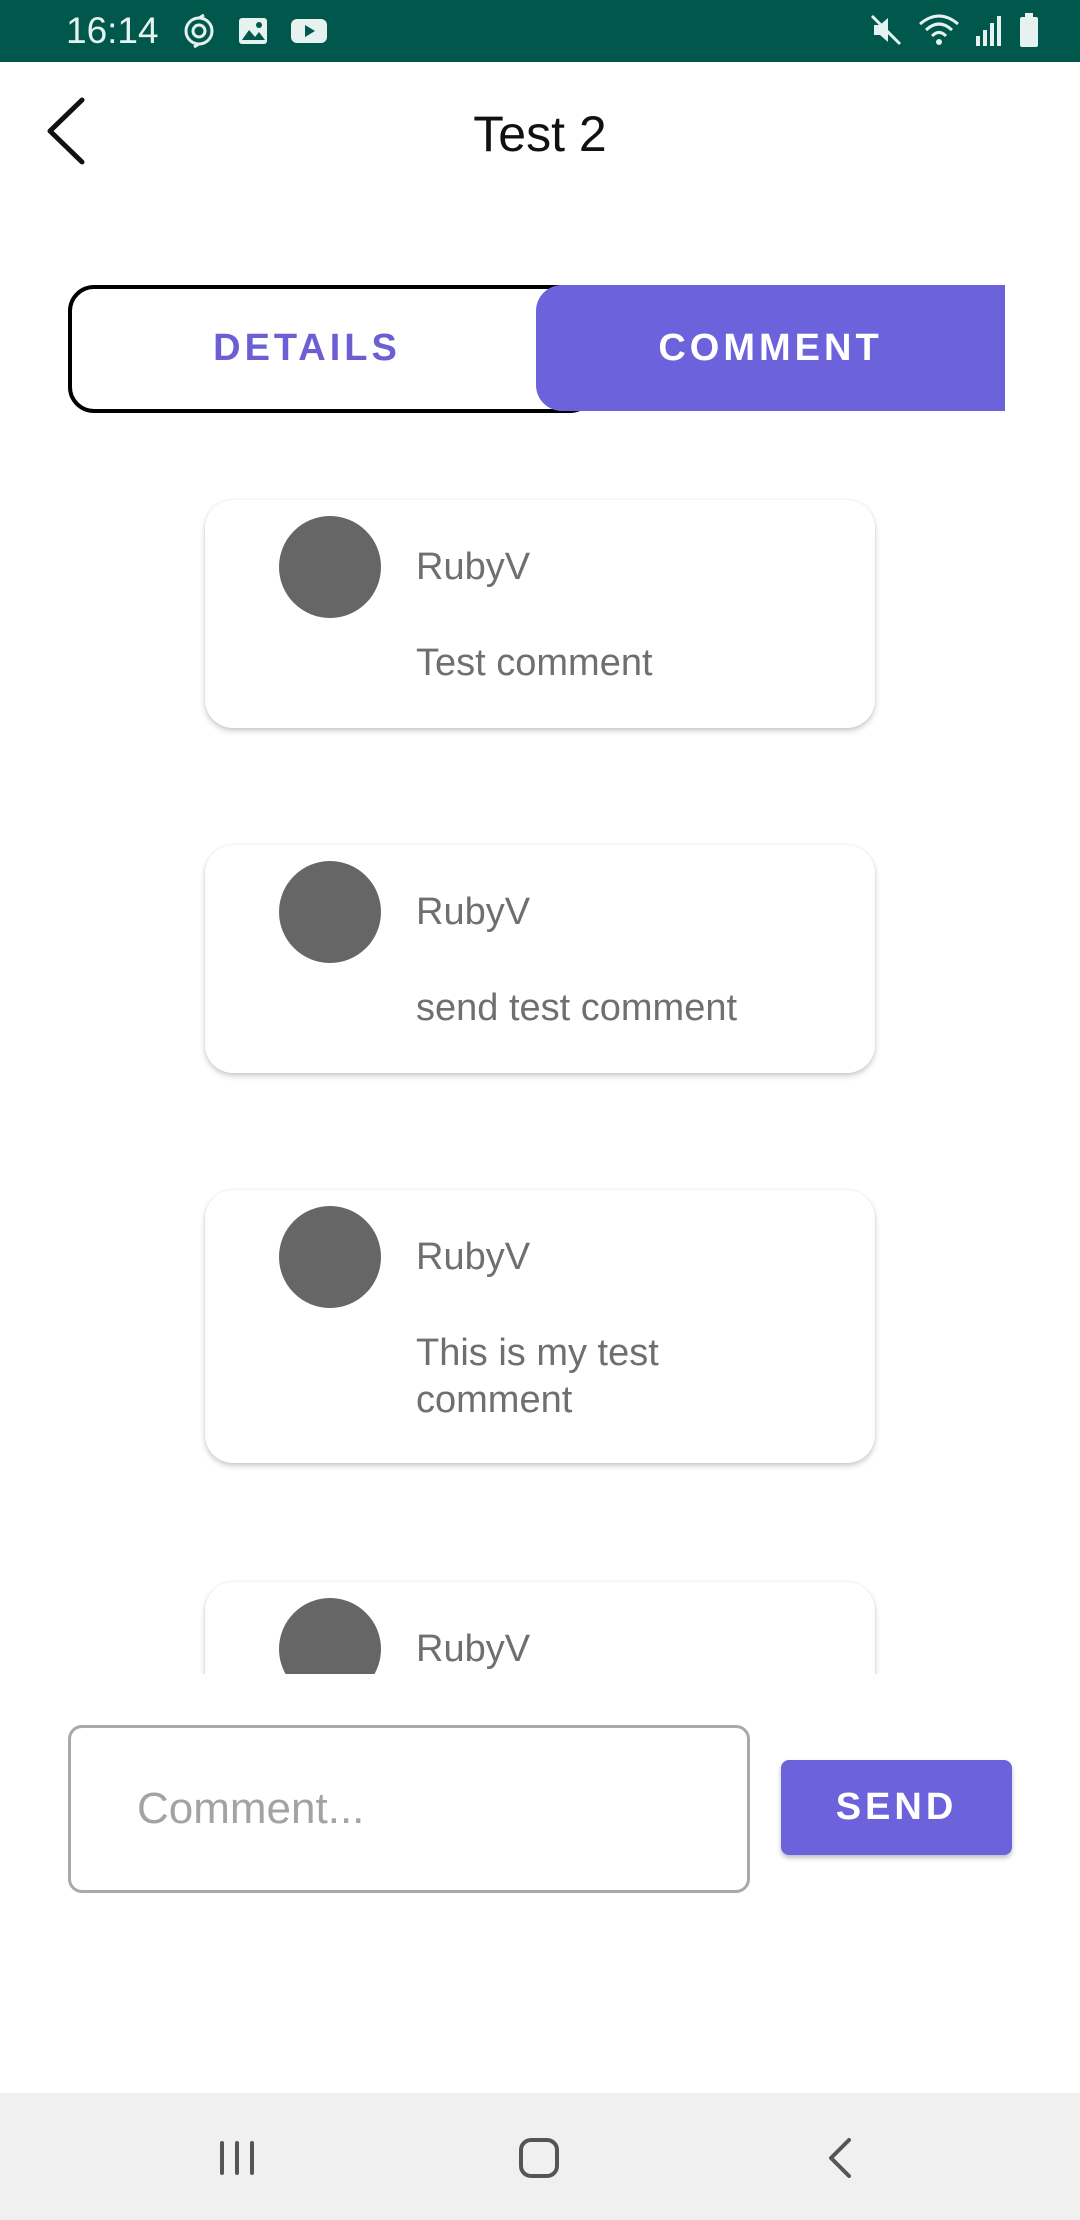 Image resolution: width=1080 pixels, height=2220 pixels. Describe the element at coordinates (989, 30) in the screenshot. I see `signal-icon` at that location.